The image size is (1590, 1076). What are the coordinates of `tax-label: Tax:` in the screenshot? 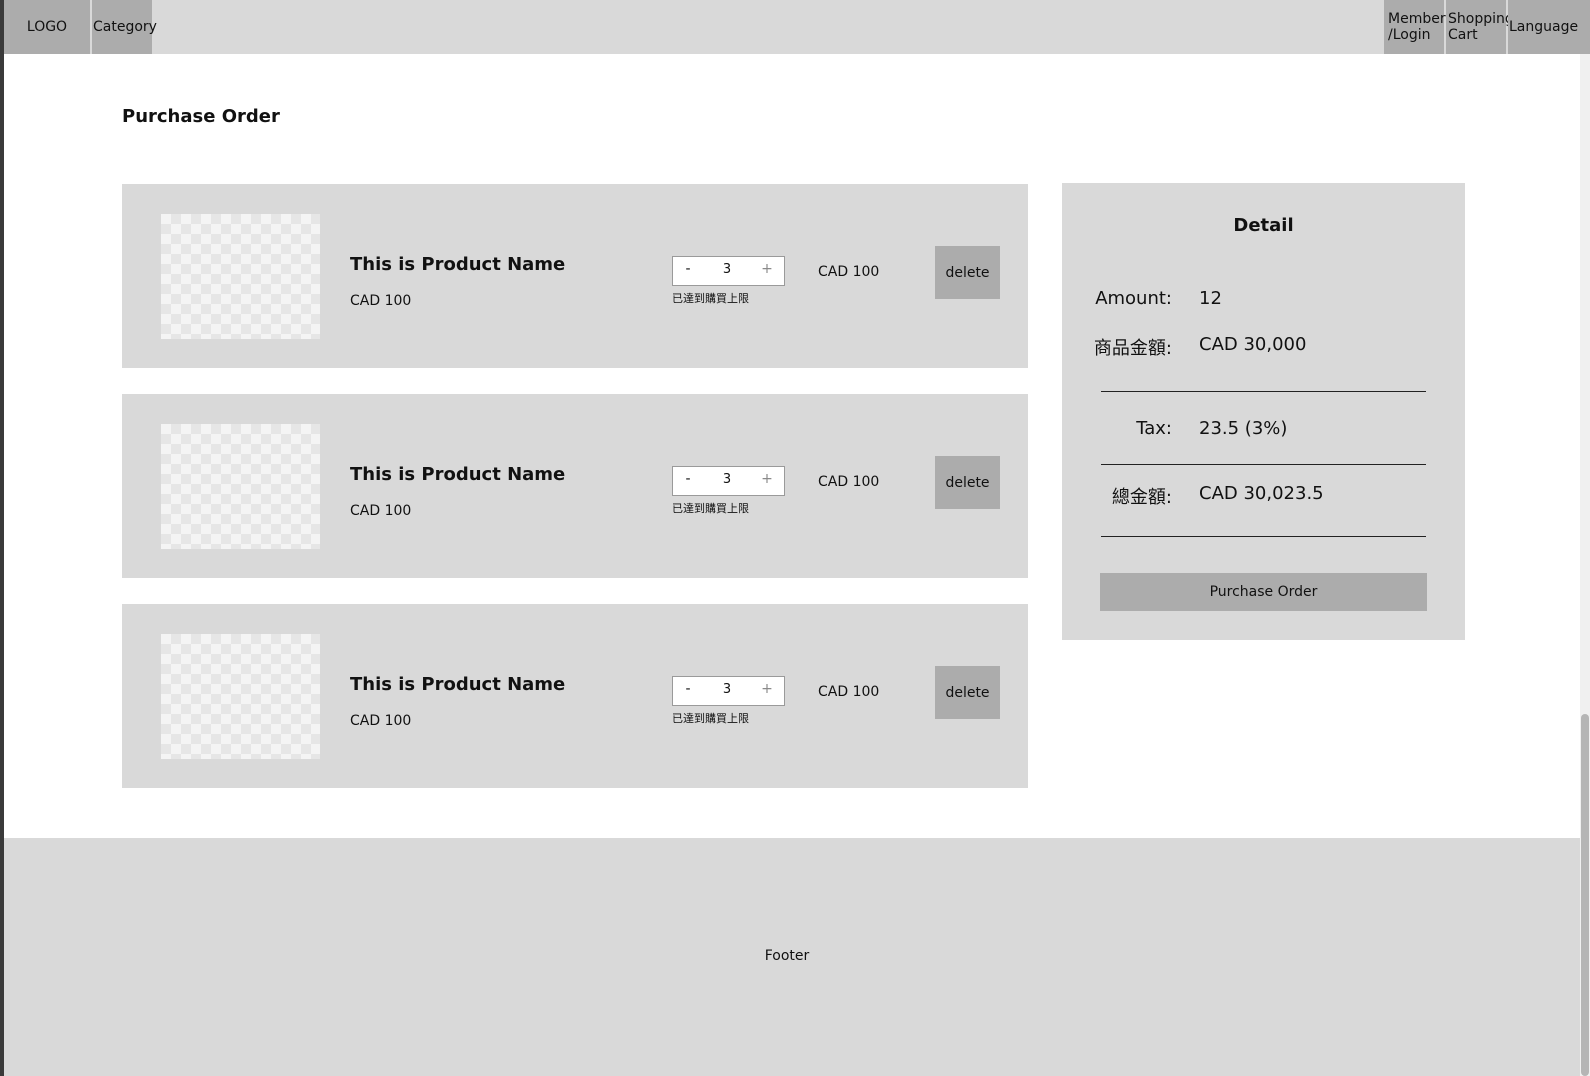 It's located at (1154, 428).